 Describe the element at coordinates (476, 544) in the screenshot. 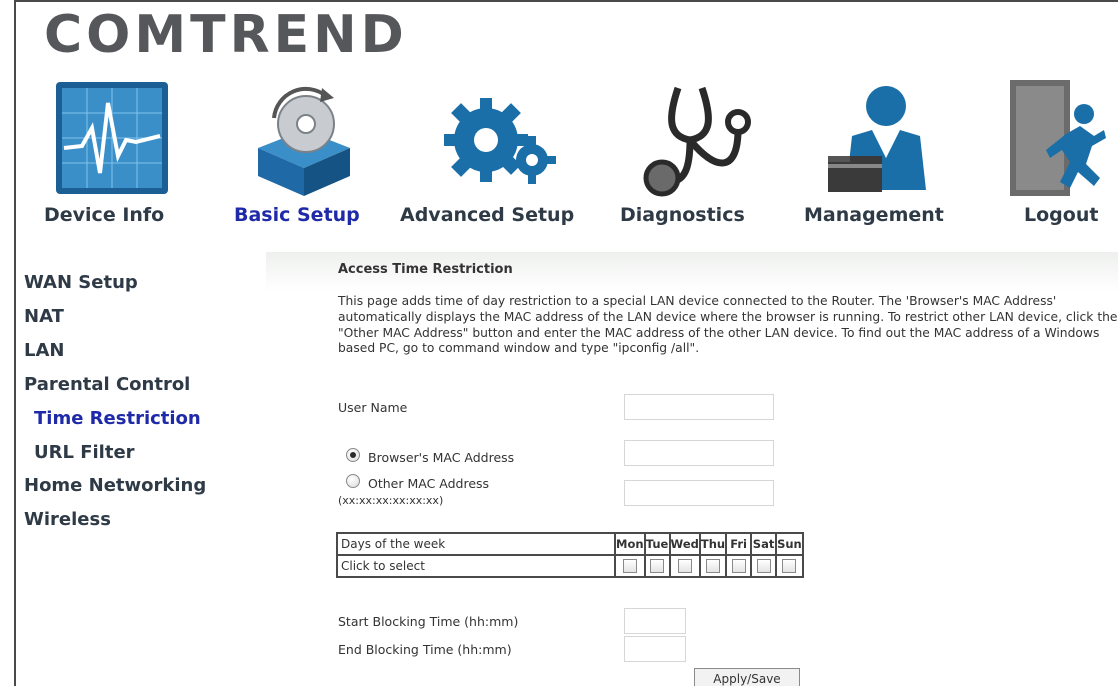

I see `days-header-label: Days of the week` at that location.